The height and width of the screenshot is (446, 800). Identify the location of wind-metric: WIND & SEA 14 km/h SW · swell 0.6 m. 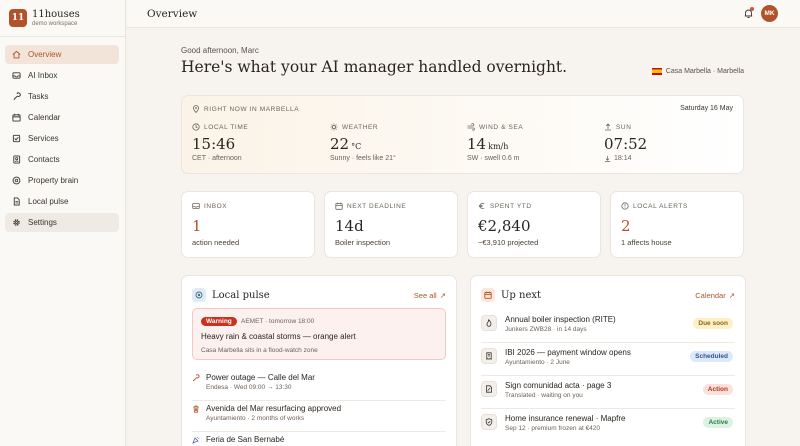
(495, 142).